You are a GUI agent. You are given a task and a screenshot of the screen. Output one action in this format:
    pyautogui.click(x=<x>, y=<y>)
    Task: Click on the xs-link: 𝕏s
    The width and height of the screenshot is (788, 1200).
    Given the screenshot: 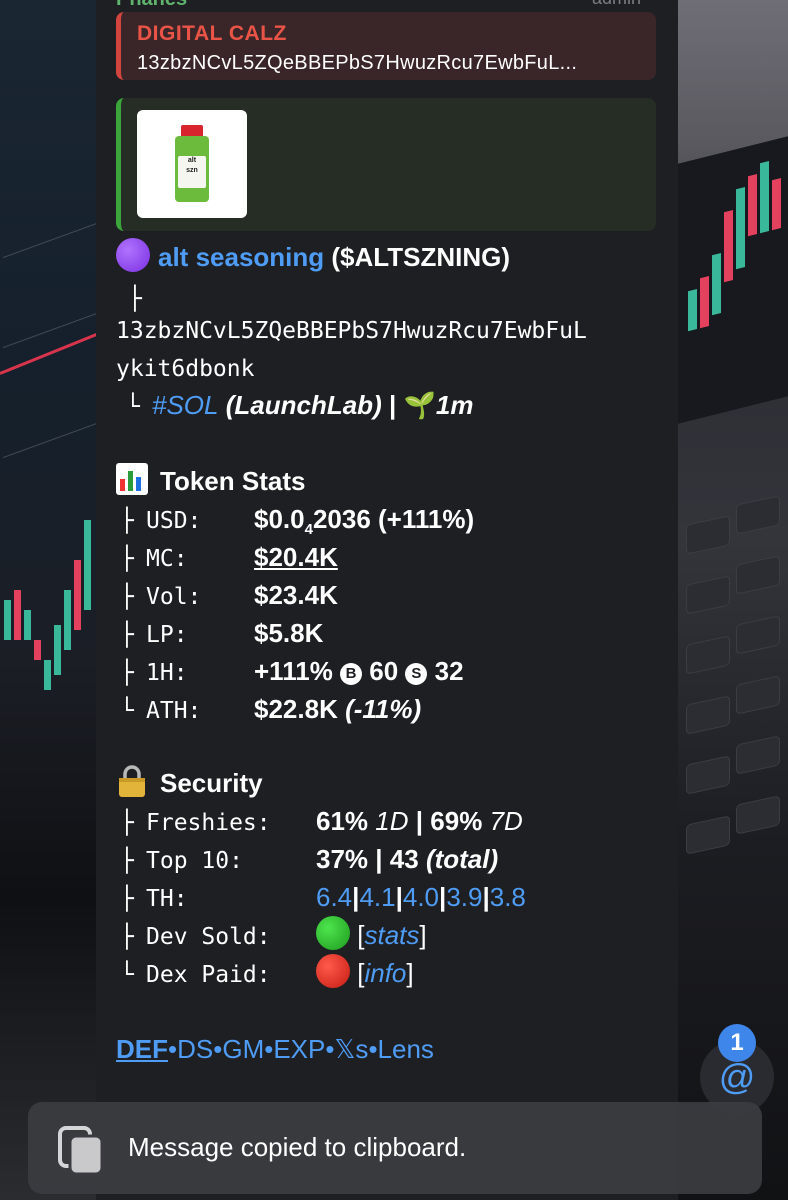 What is the action you would take?
    pyautogui.click(x=351, y=1049)
    